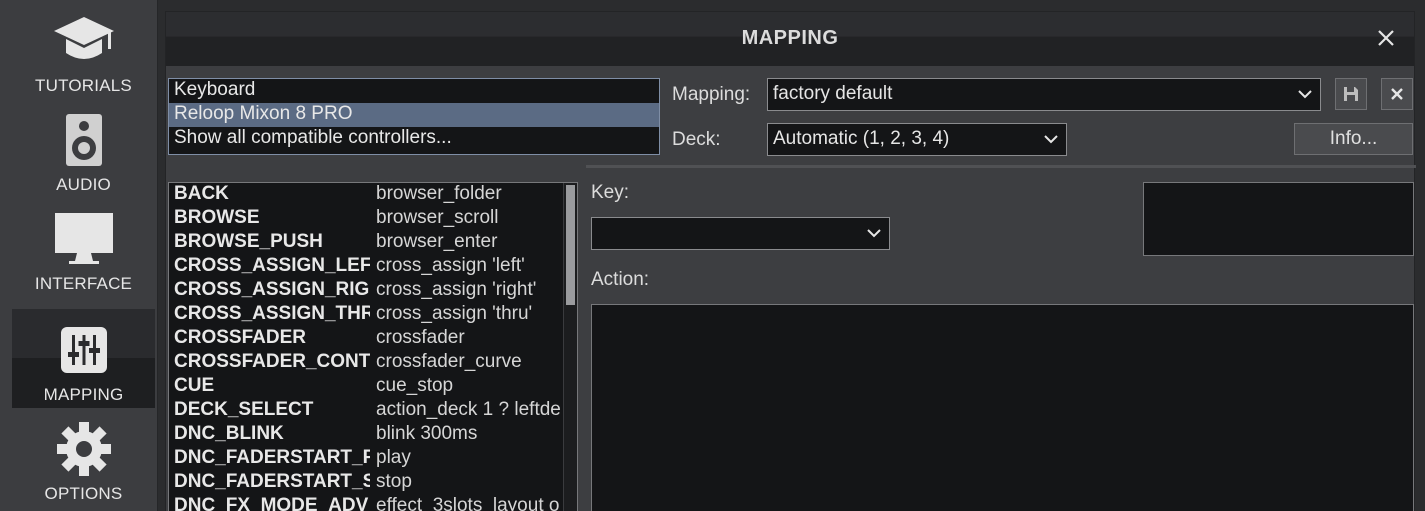 This screenshot has width=1425, height=511. What do you see at coordinates (696, 139) in the screenshot?
I see `deck-label: Deck:` at bounding box center [696, 139].